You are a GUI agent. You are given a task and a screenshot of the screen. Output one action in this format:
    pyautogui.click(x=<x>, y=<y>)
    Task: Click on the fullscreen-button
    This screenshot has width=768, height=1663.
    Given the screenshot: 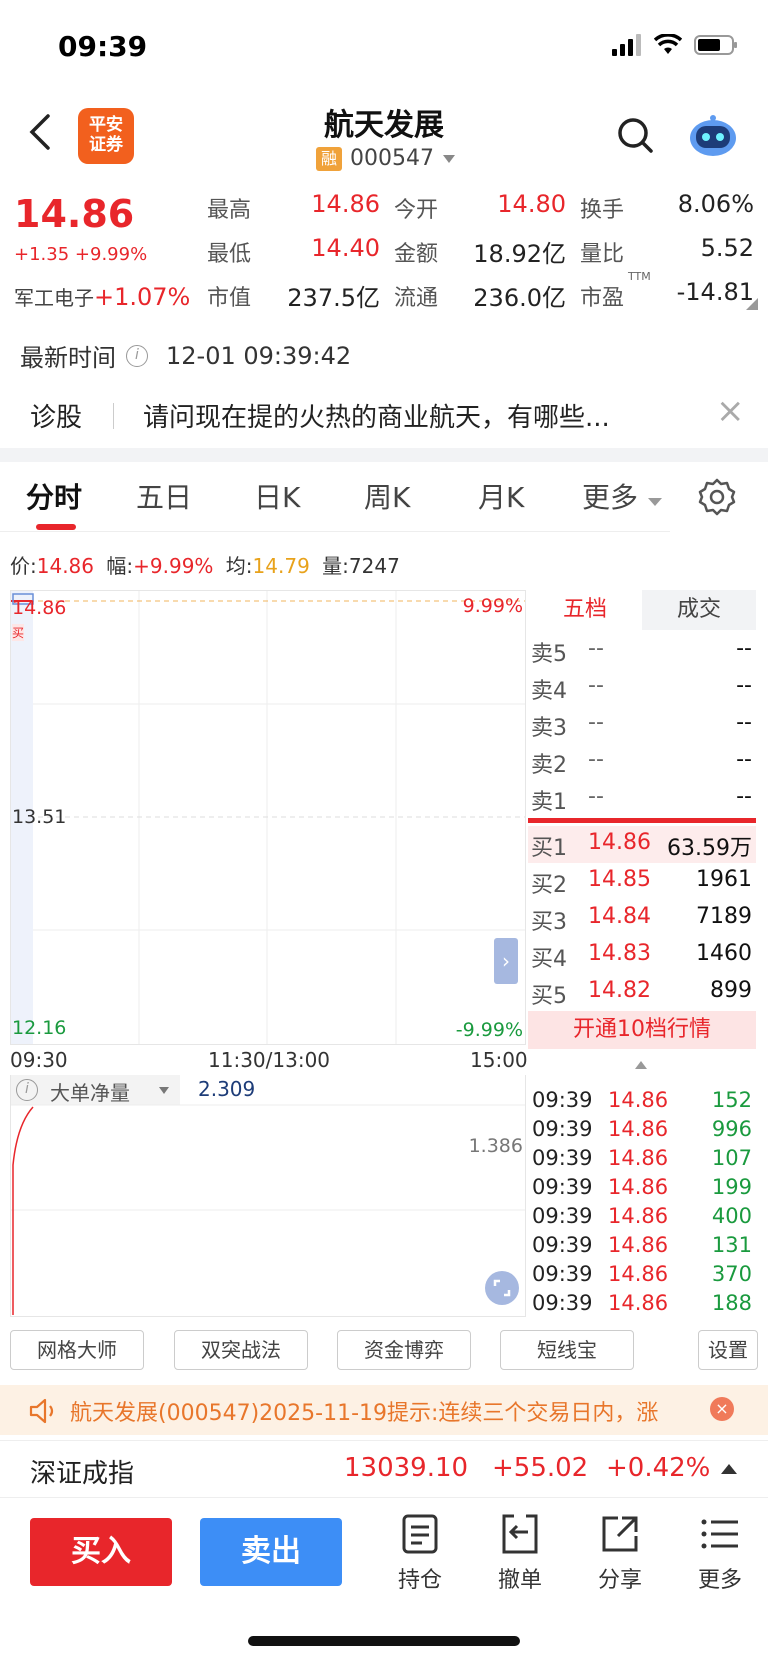 What is the action you would take?
    pyautogui.click(x=502, y=1288)
    